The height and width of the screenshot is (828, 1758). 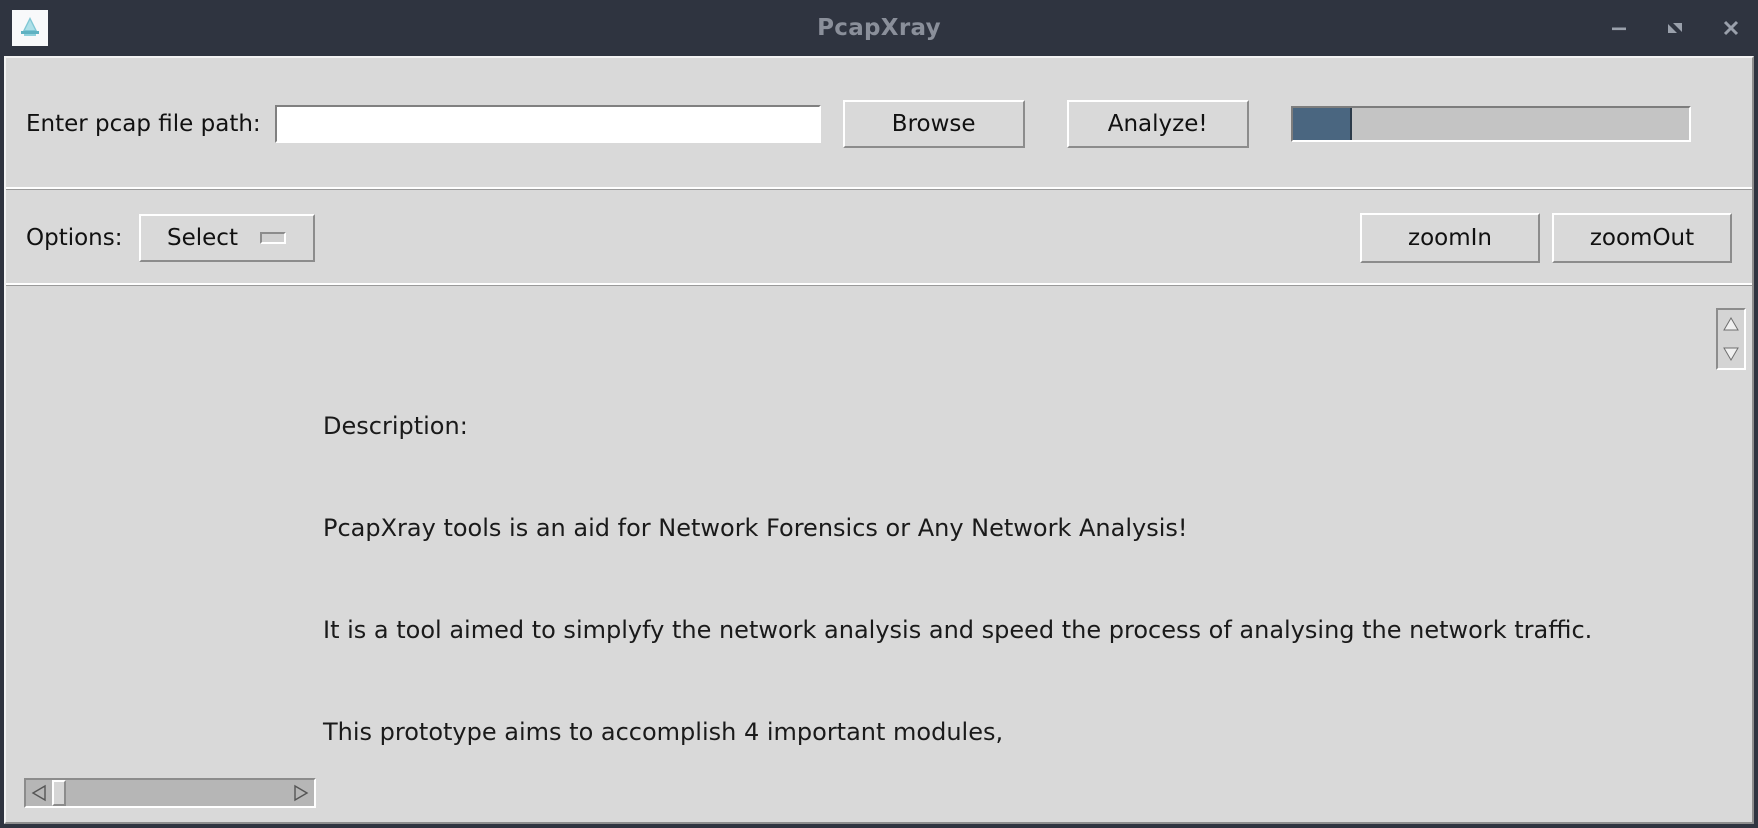 What do you see at coordinates (1731, 28) in the screenshot?
I see `close-icon` at bounding box center [1731, 28].